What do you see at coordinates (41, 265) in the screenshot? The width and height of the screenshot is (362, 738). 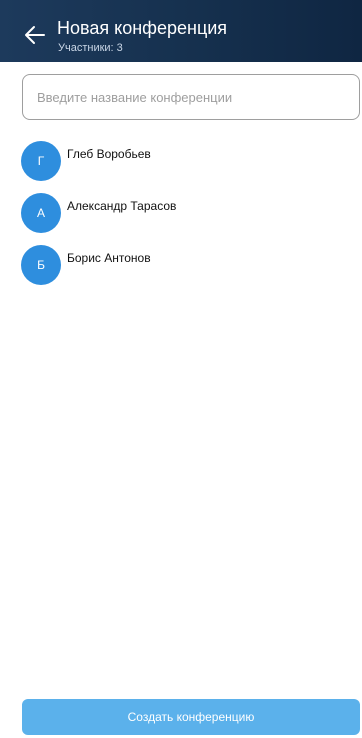 I see `avatar: Б` at bounding box center [41, 265].